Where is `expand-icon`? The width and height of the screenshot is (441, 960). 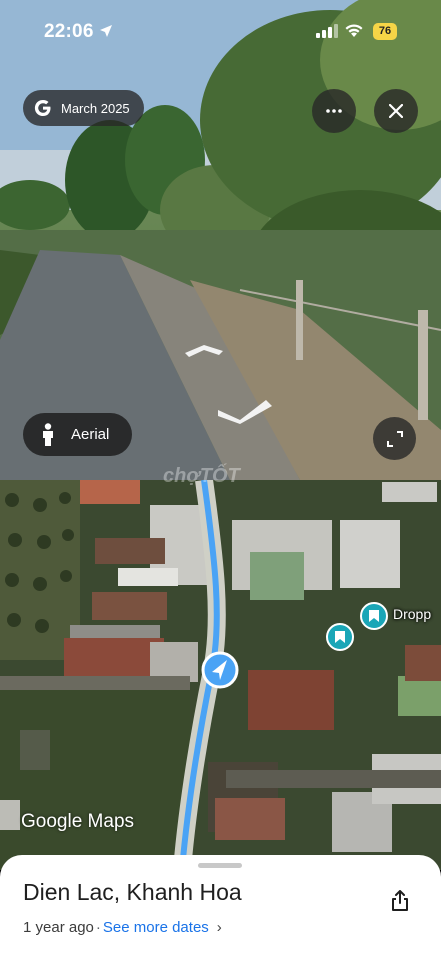
expand-icon is located at coordinates (394, 438).